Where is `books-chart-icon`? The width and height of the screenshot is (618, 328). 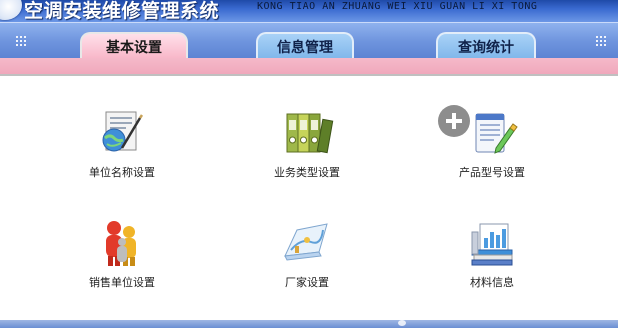
books-chart-icon is located at coordinates (492, 244).